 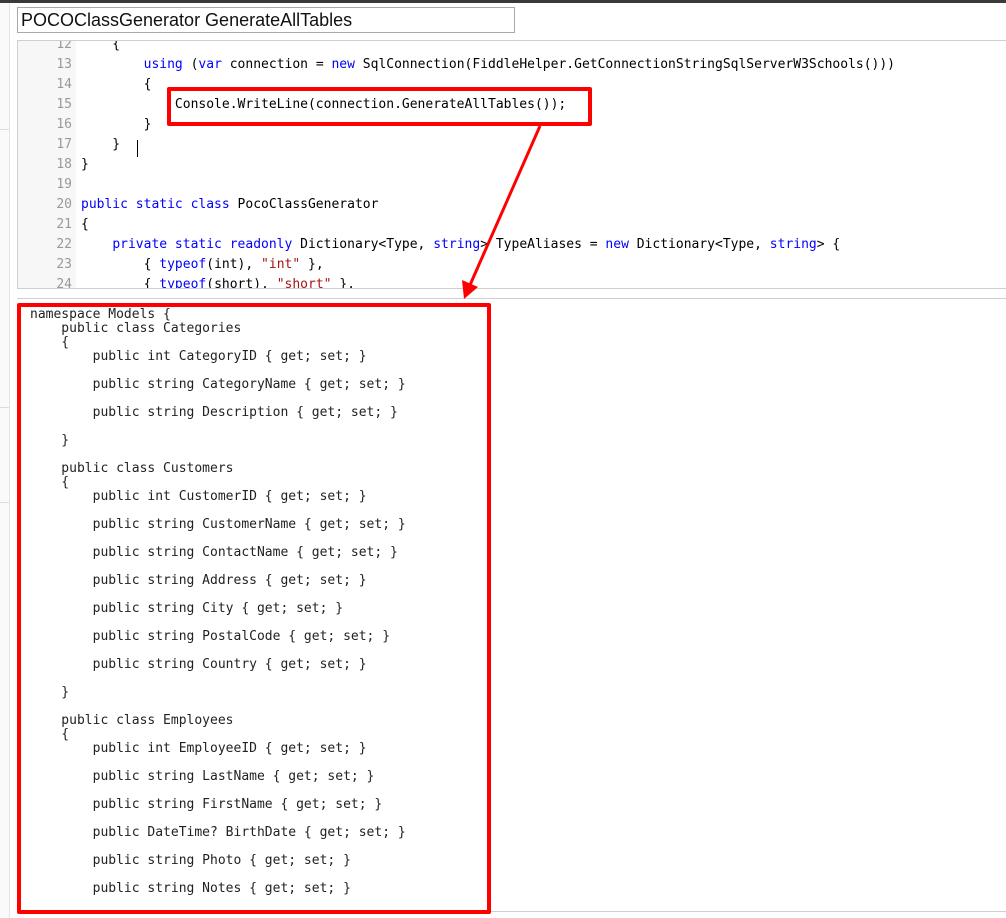 What do you see at coordinates (512, 282) in the screenshot?
I see `code-line: 24 { typeof(short), "short" },` at bounding box center [512, 282].